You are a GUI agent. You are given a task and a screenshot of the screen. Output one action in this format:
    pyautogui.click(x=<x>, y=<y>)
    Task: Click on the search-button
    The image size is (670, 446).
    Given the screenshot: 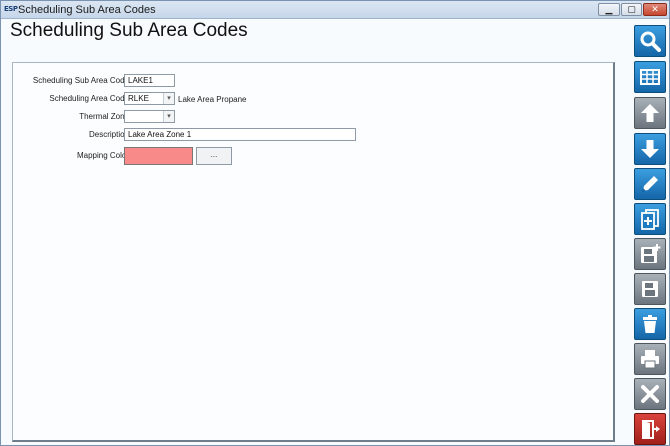 What is the action you would take?
    pyautogui.click(x=650, y=41)
    